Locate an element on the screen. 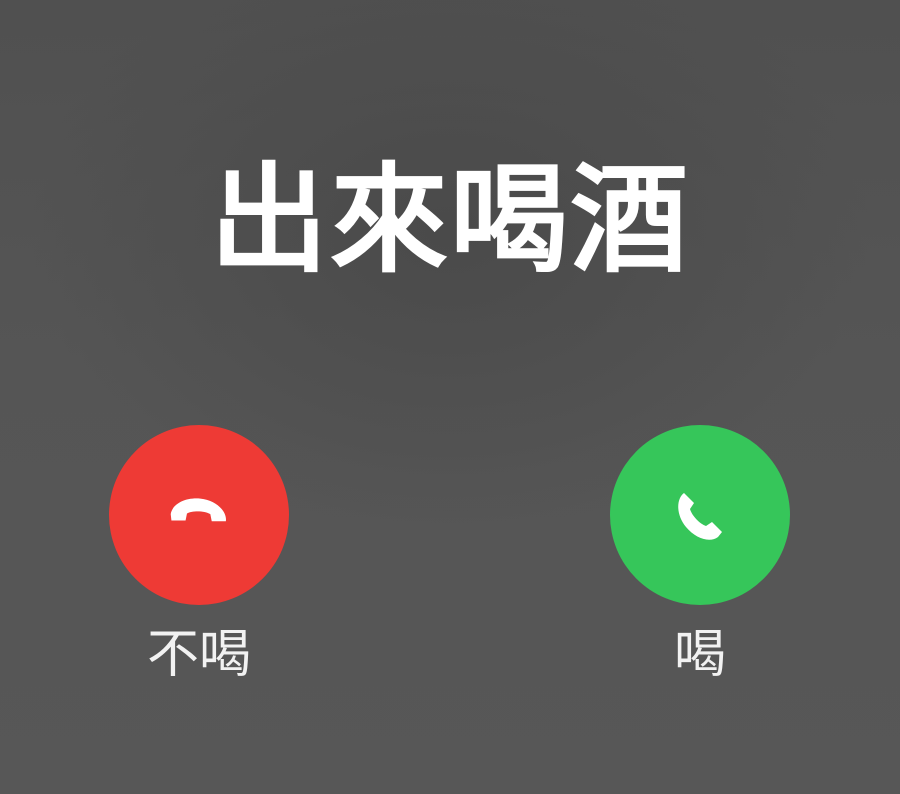 This screenshot has height=794, width=900. decline-call-button is located at coordinates (199, 515).